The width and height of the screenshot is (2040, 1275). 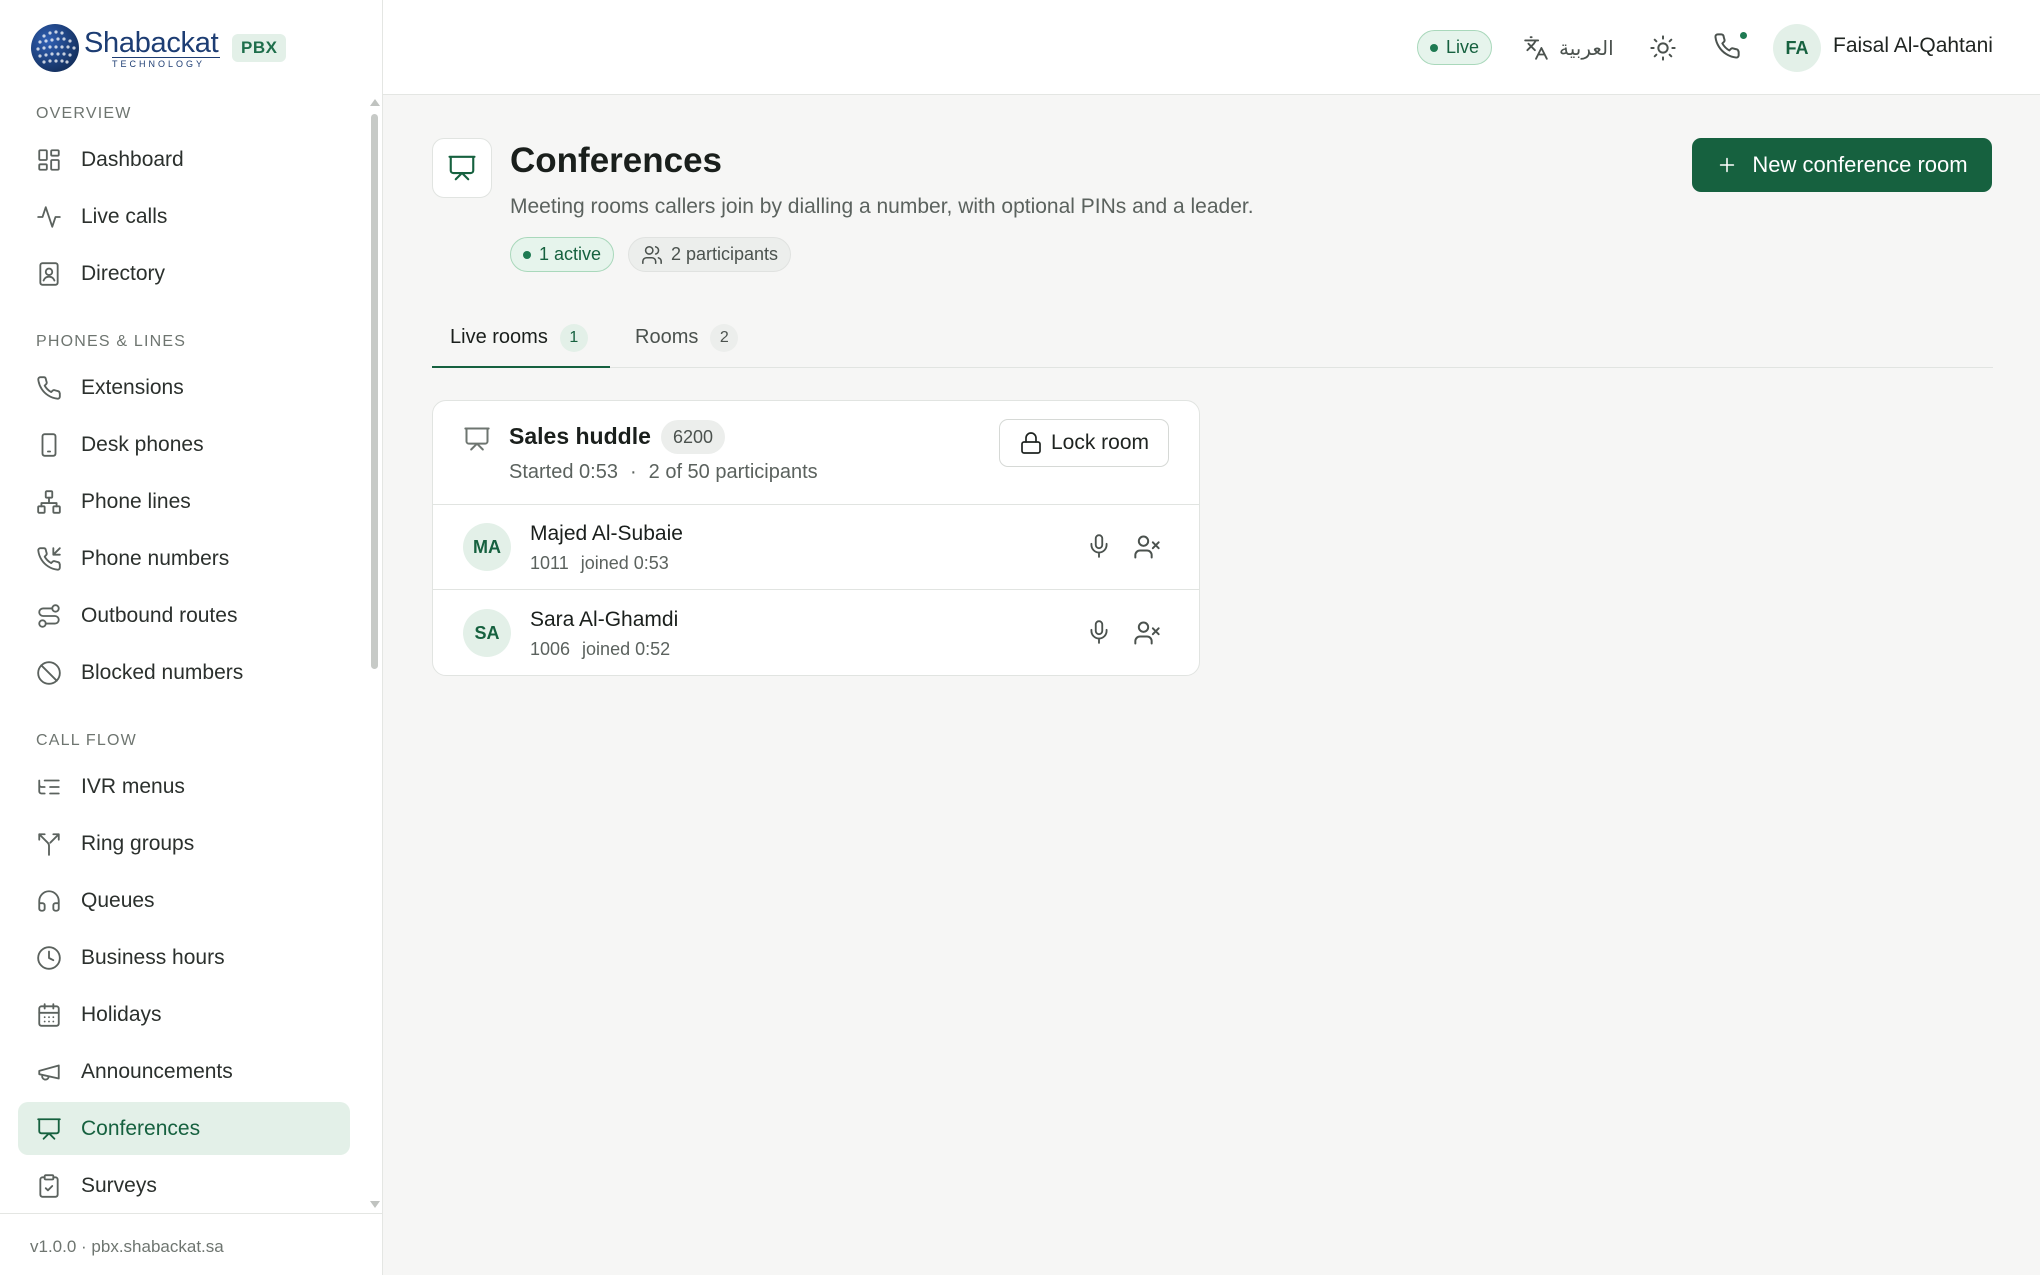 I want to click on sidebar-item-business-hours: Business hours, so click(x=184, y=957).